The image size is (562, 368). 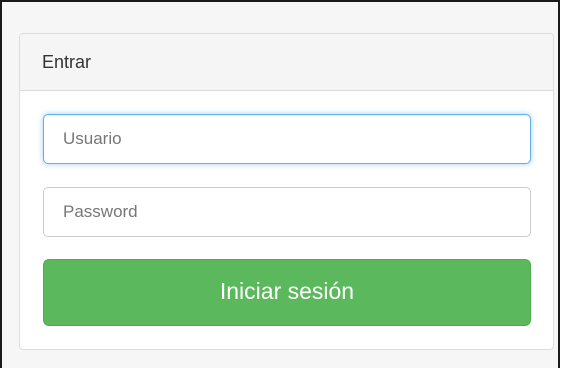 What do you see at coordinates (287, 212) in the screenshot?
I see `password-input` at bounding box center [287, 212].